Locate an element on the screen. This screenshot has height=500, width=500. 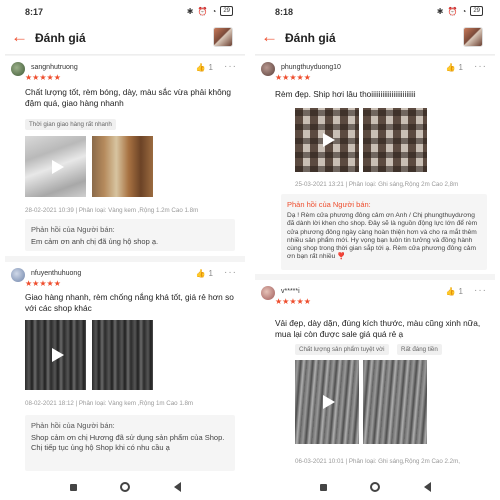
reviewer-name: phungthuyduong10 is located at coordinates (311, 67).